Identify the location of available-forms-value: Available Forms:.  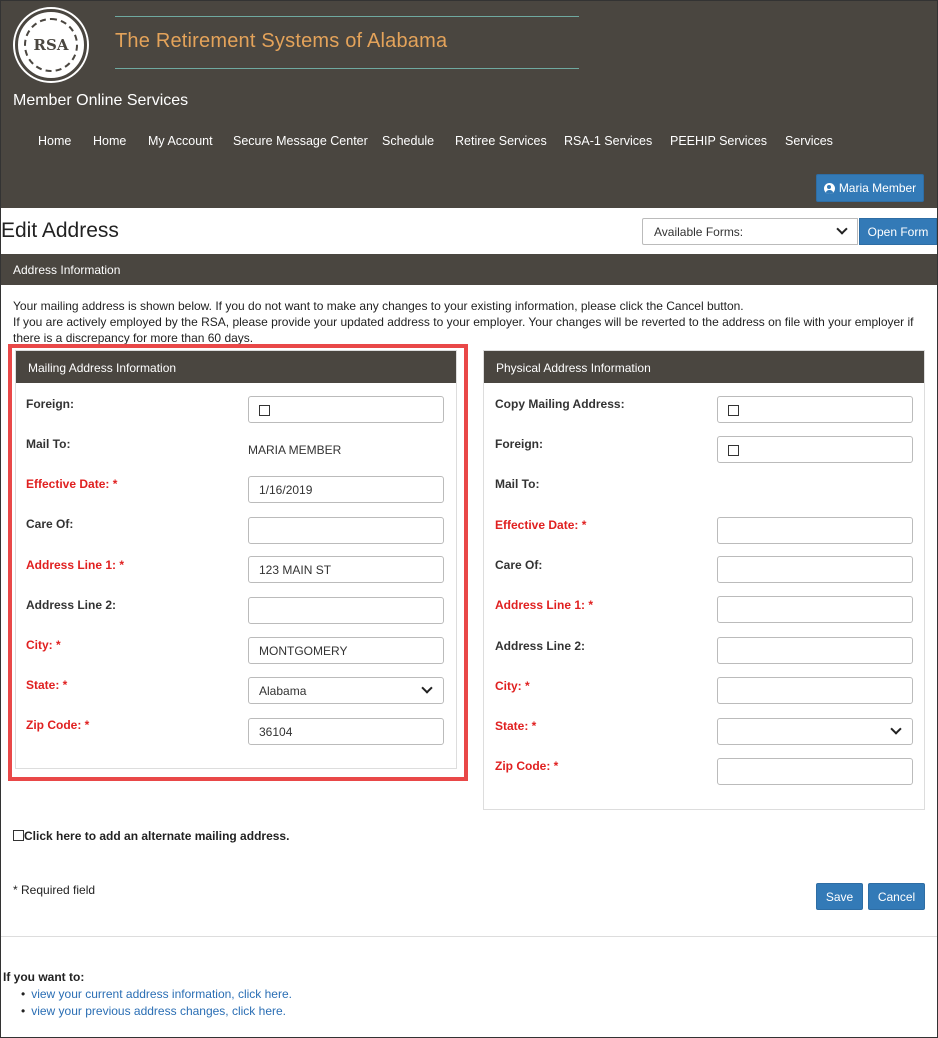
(699, 232).